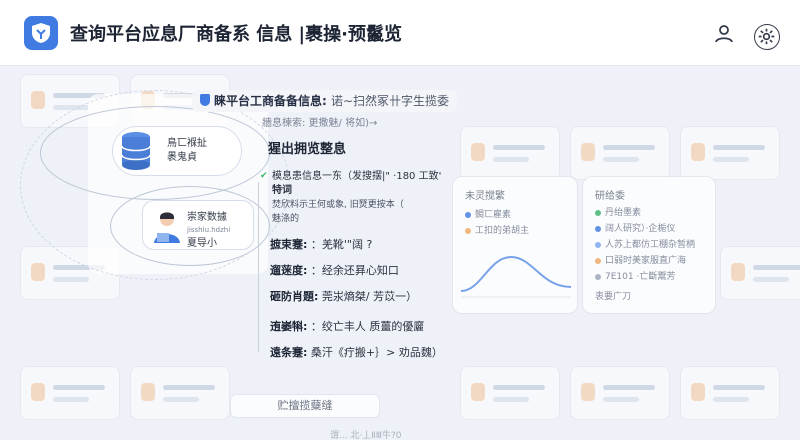  Describe the element at coordinates (488, 213) in the screenshot. I see `panel-row: 鲷匸雇素` at that location.